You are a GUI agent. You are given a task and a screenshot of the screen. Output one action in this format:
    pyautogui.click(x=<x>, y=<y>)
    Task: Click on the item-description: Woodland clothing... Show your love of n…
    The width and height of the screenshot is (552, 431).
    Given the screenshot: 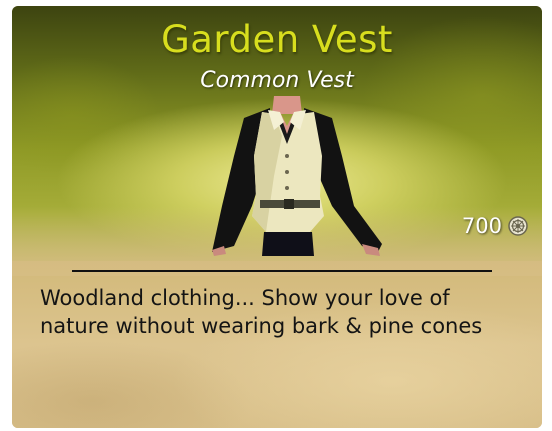 What is the action you would take?
    pyautogui.click(x=261, y=312)
    